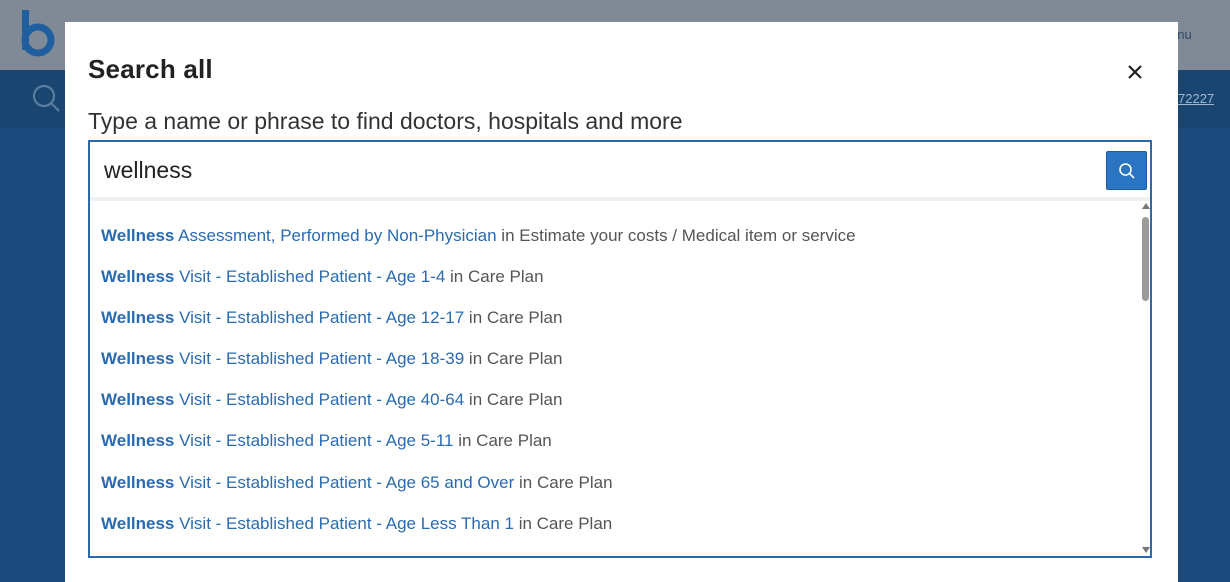 This screenshot has width=1230, height=582. What do you see at coordinates (1145, 259) in the screenshot?
I see `scroll-thumb` at bounding box center [1145, 259].